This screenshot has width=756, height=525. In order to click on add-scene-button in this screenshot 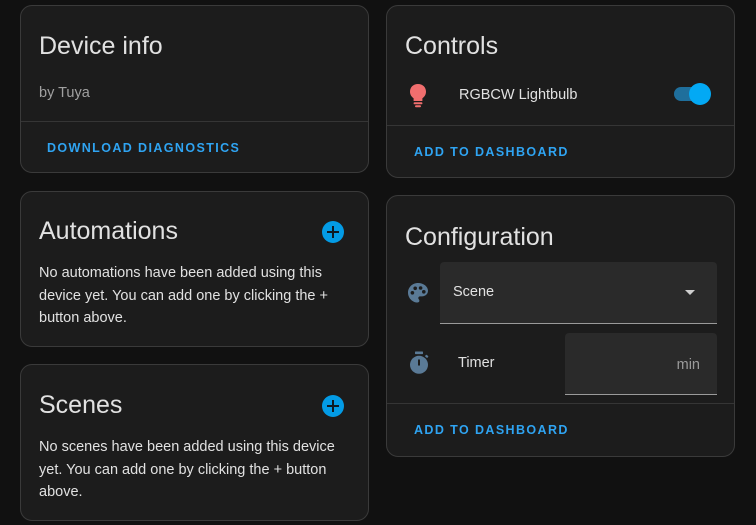, I will do `click(333, 406)`.